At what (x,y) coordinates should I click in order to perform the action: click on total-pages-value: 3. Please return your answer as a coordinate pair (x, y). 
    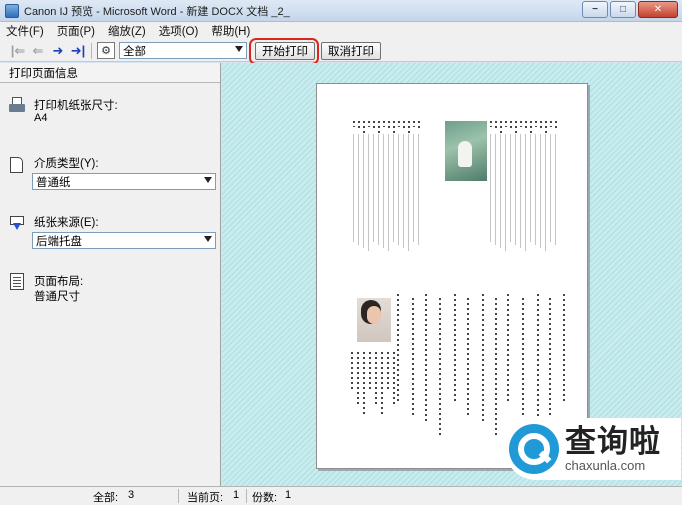
    Looking at the image, I should click on (131, 495).